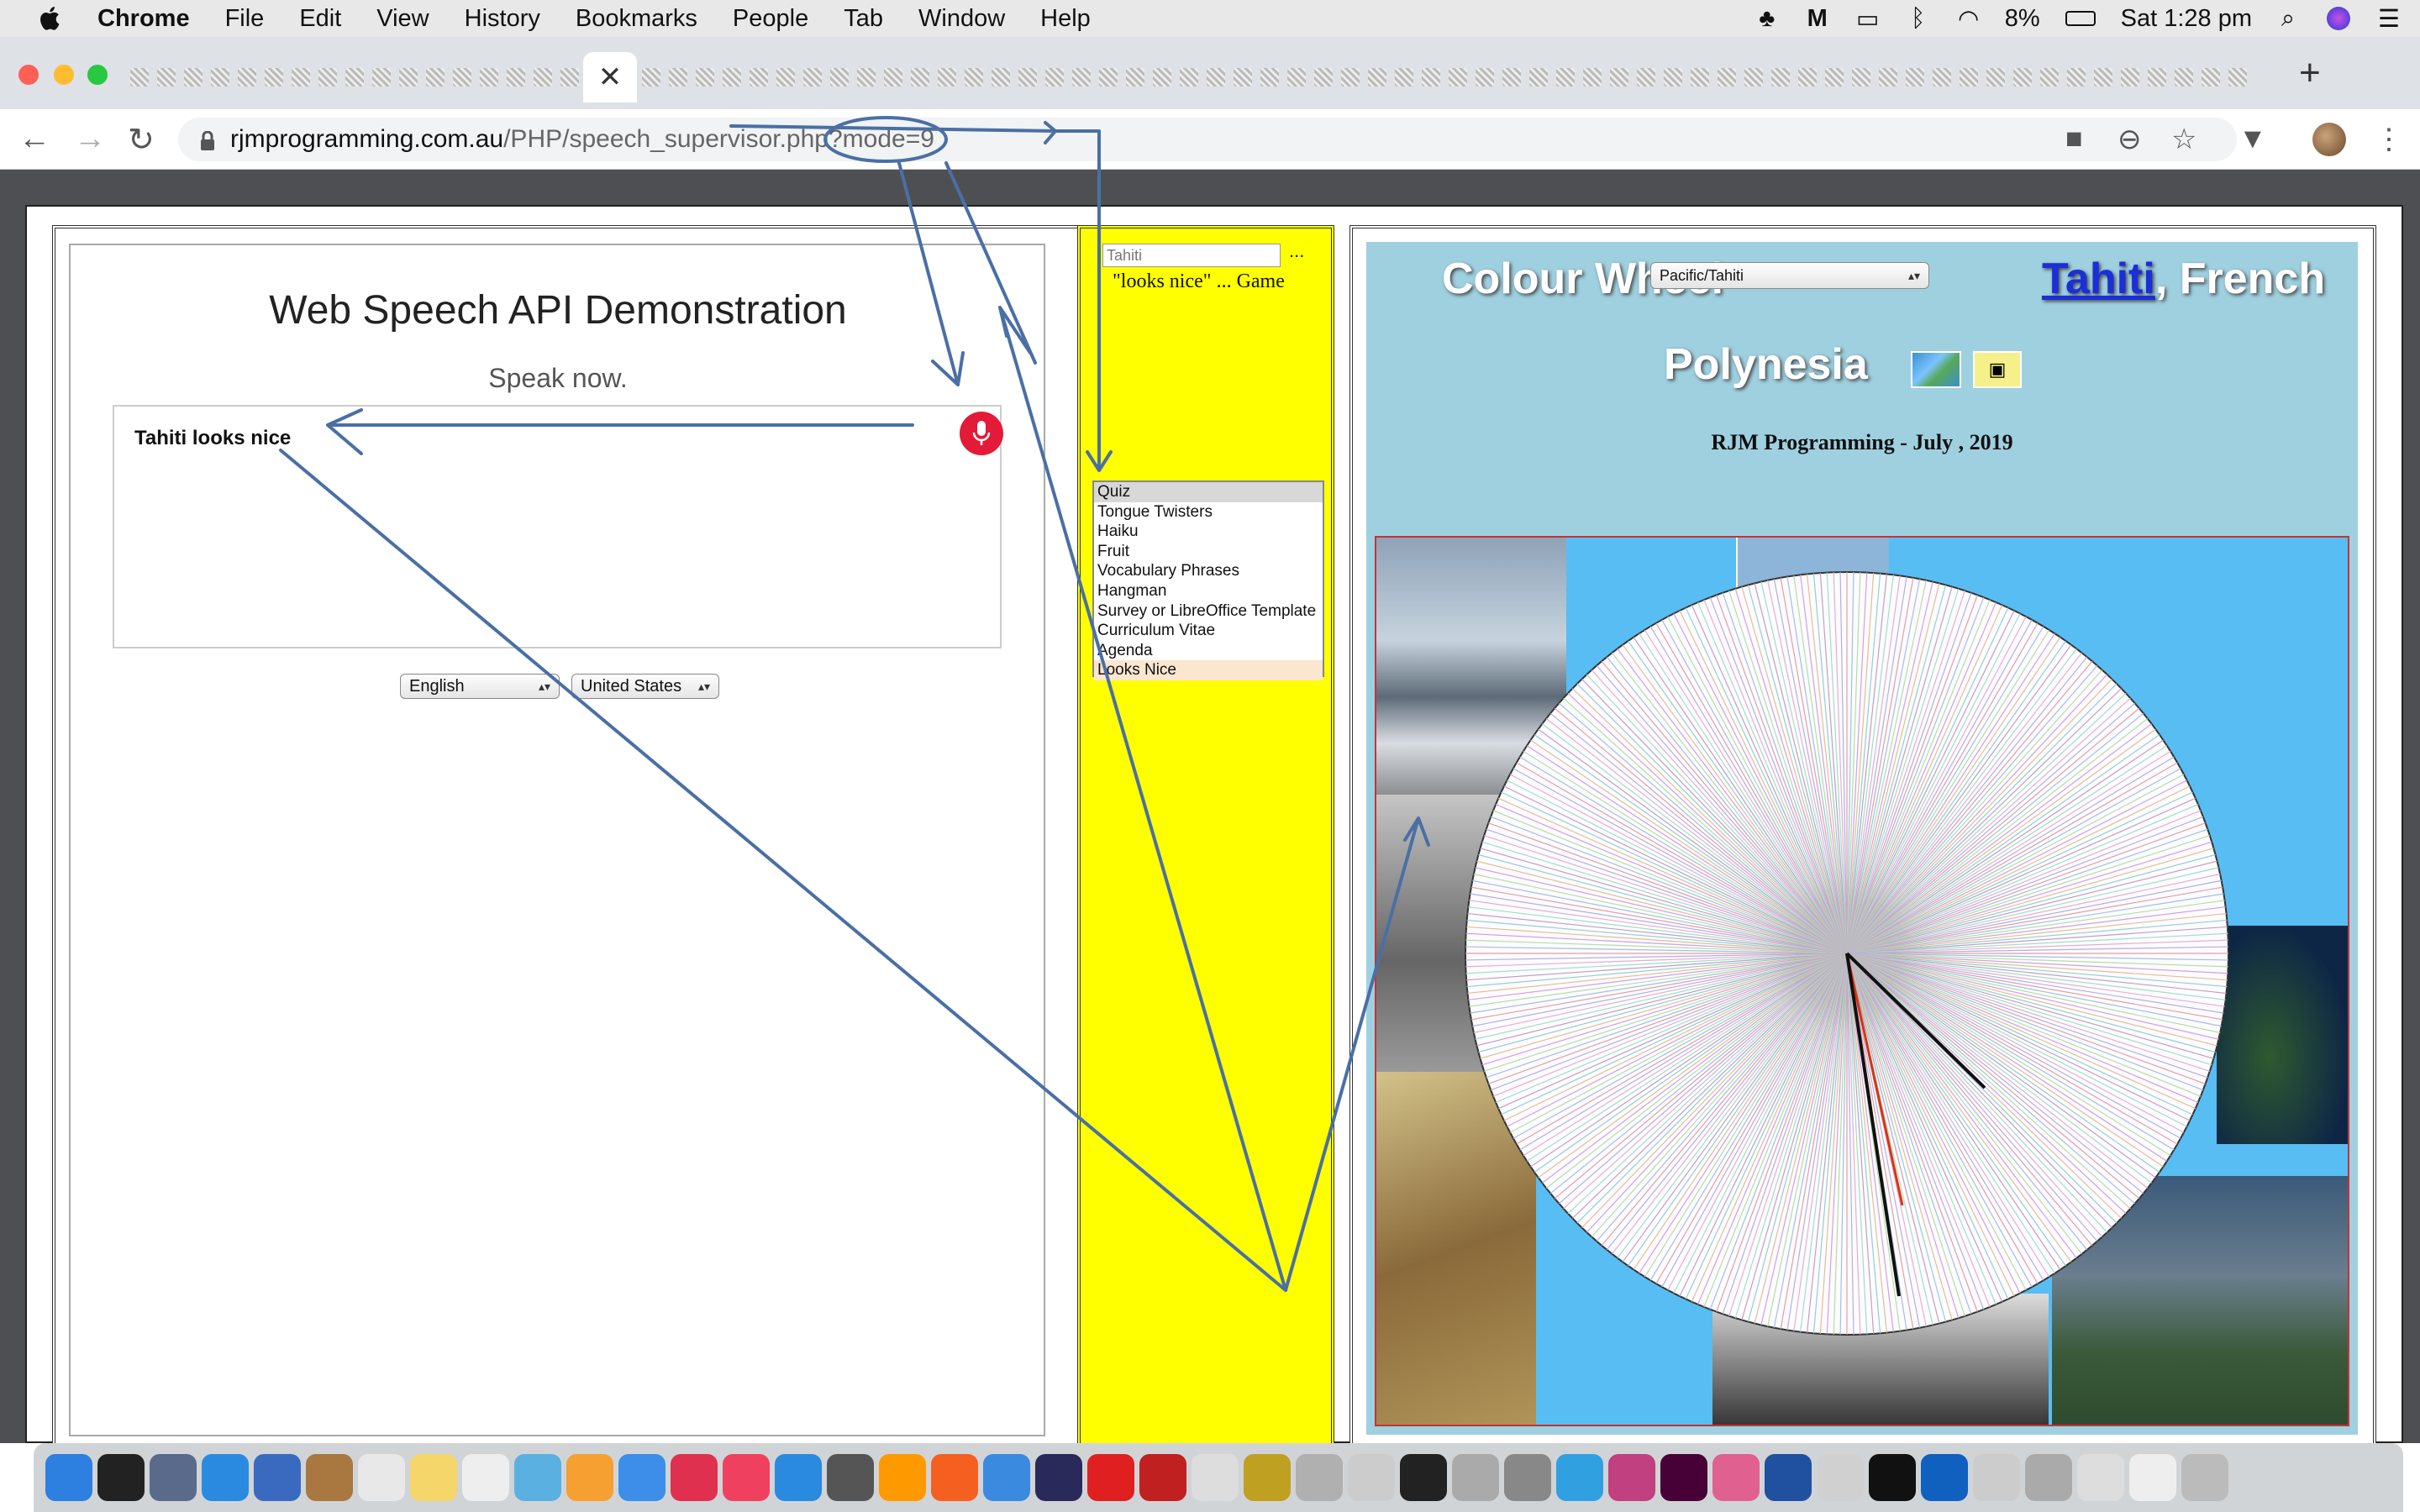  I want to click on topic-input, so click(1192, 255).